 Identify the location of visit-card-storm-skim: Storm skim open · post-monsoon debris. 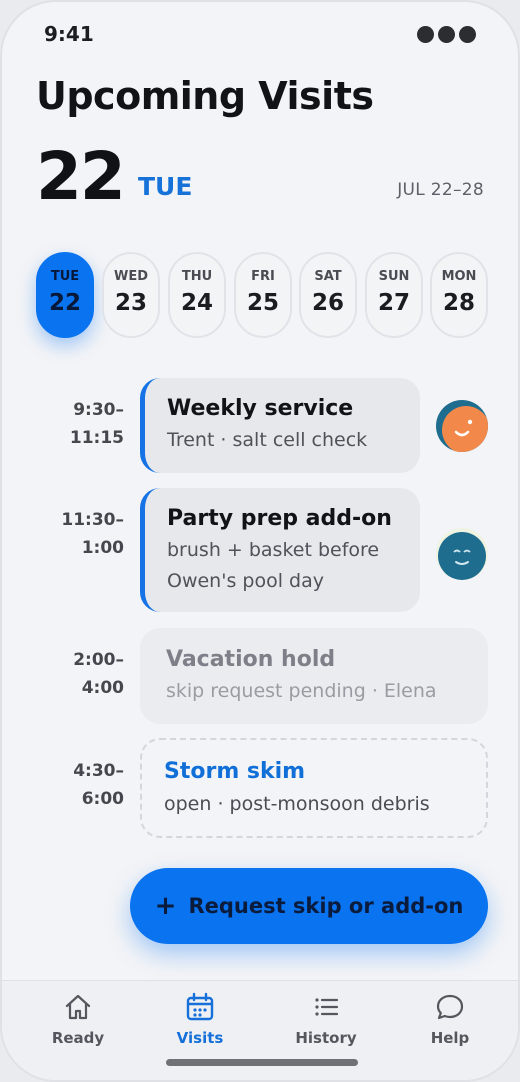
(314, 788).